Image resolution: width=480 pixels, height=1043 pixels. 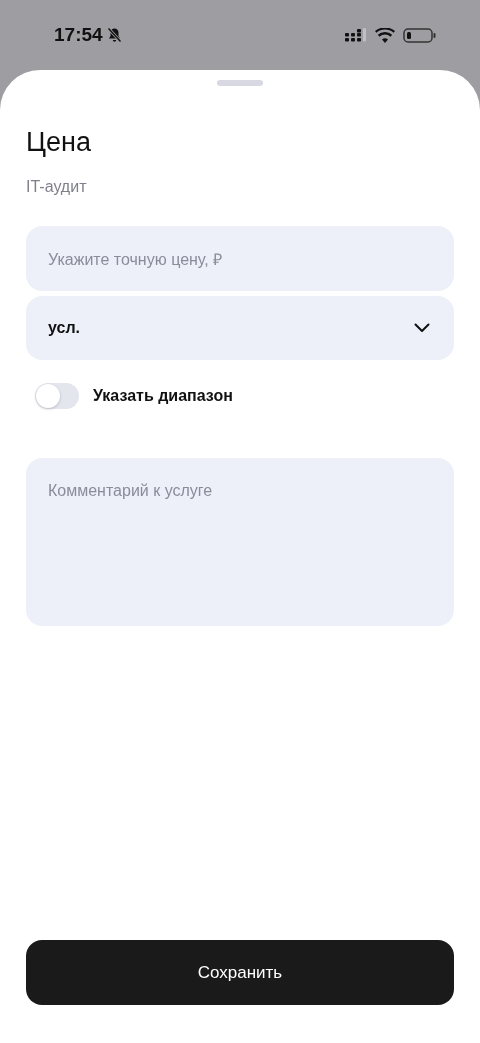 What do you see at coordinates (240, 972) in the screenshot?
I see `save-button: Сохранить` at bounding box center [240, 972].